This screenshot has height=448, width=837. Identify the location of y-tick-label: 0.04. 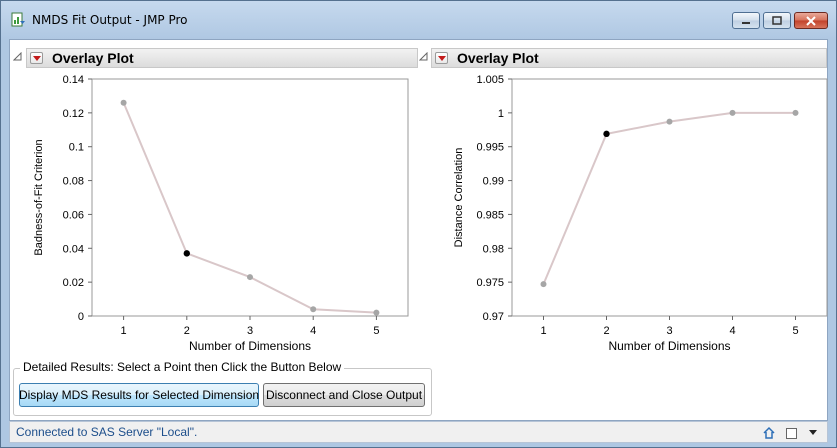
(73, 249).